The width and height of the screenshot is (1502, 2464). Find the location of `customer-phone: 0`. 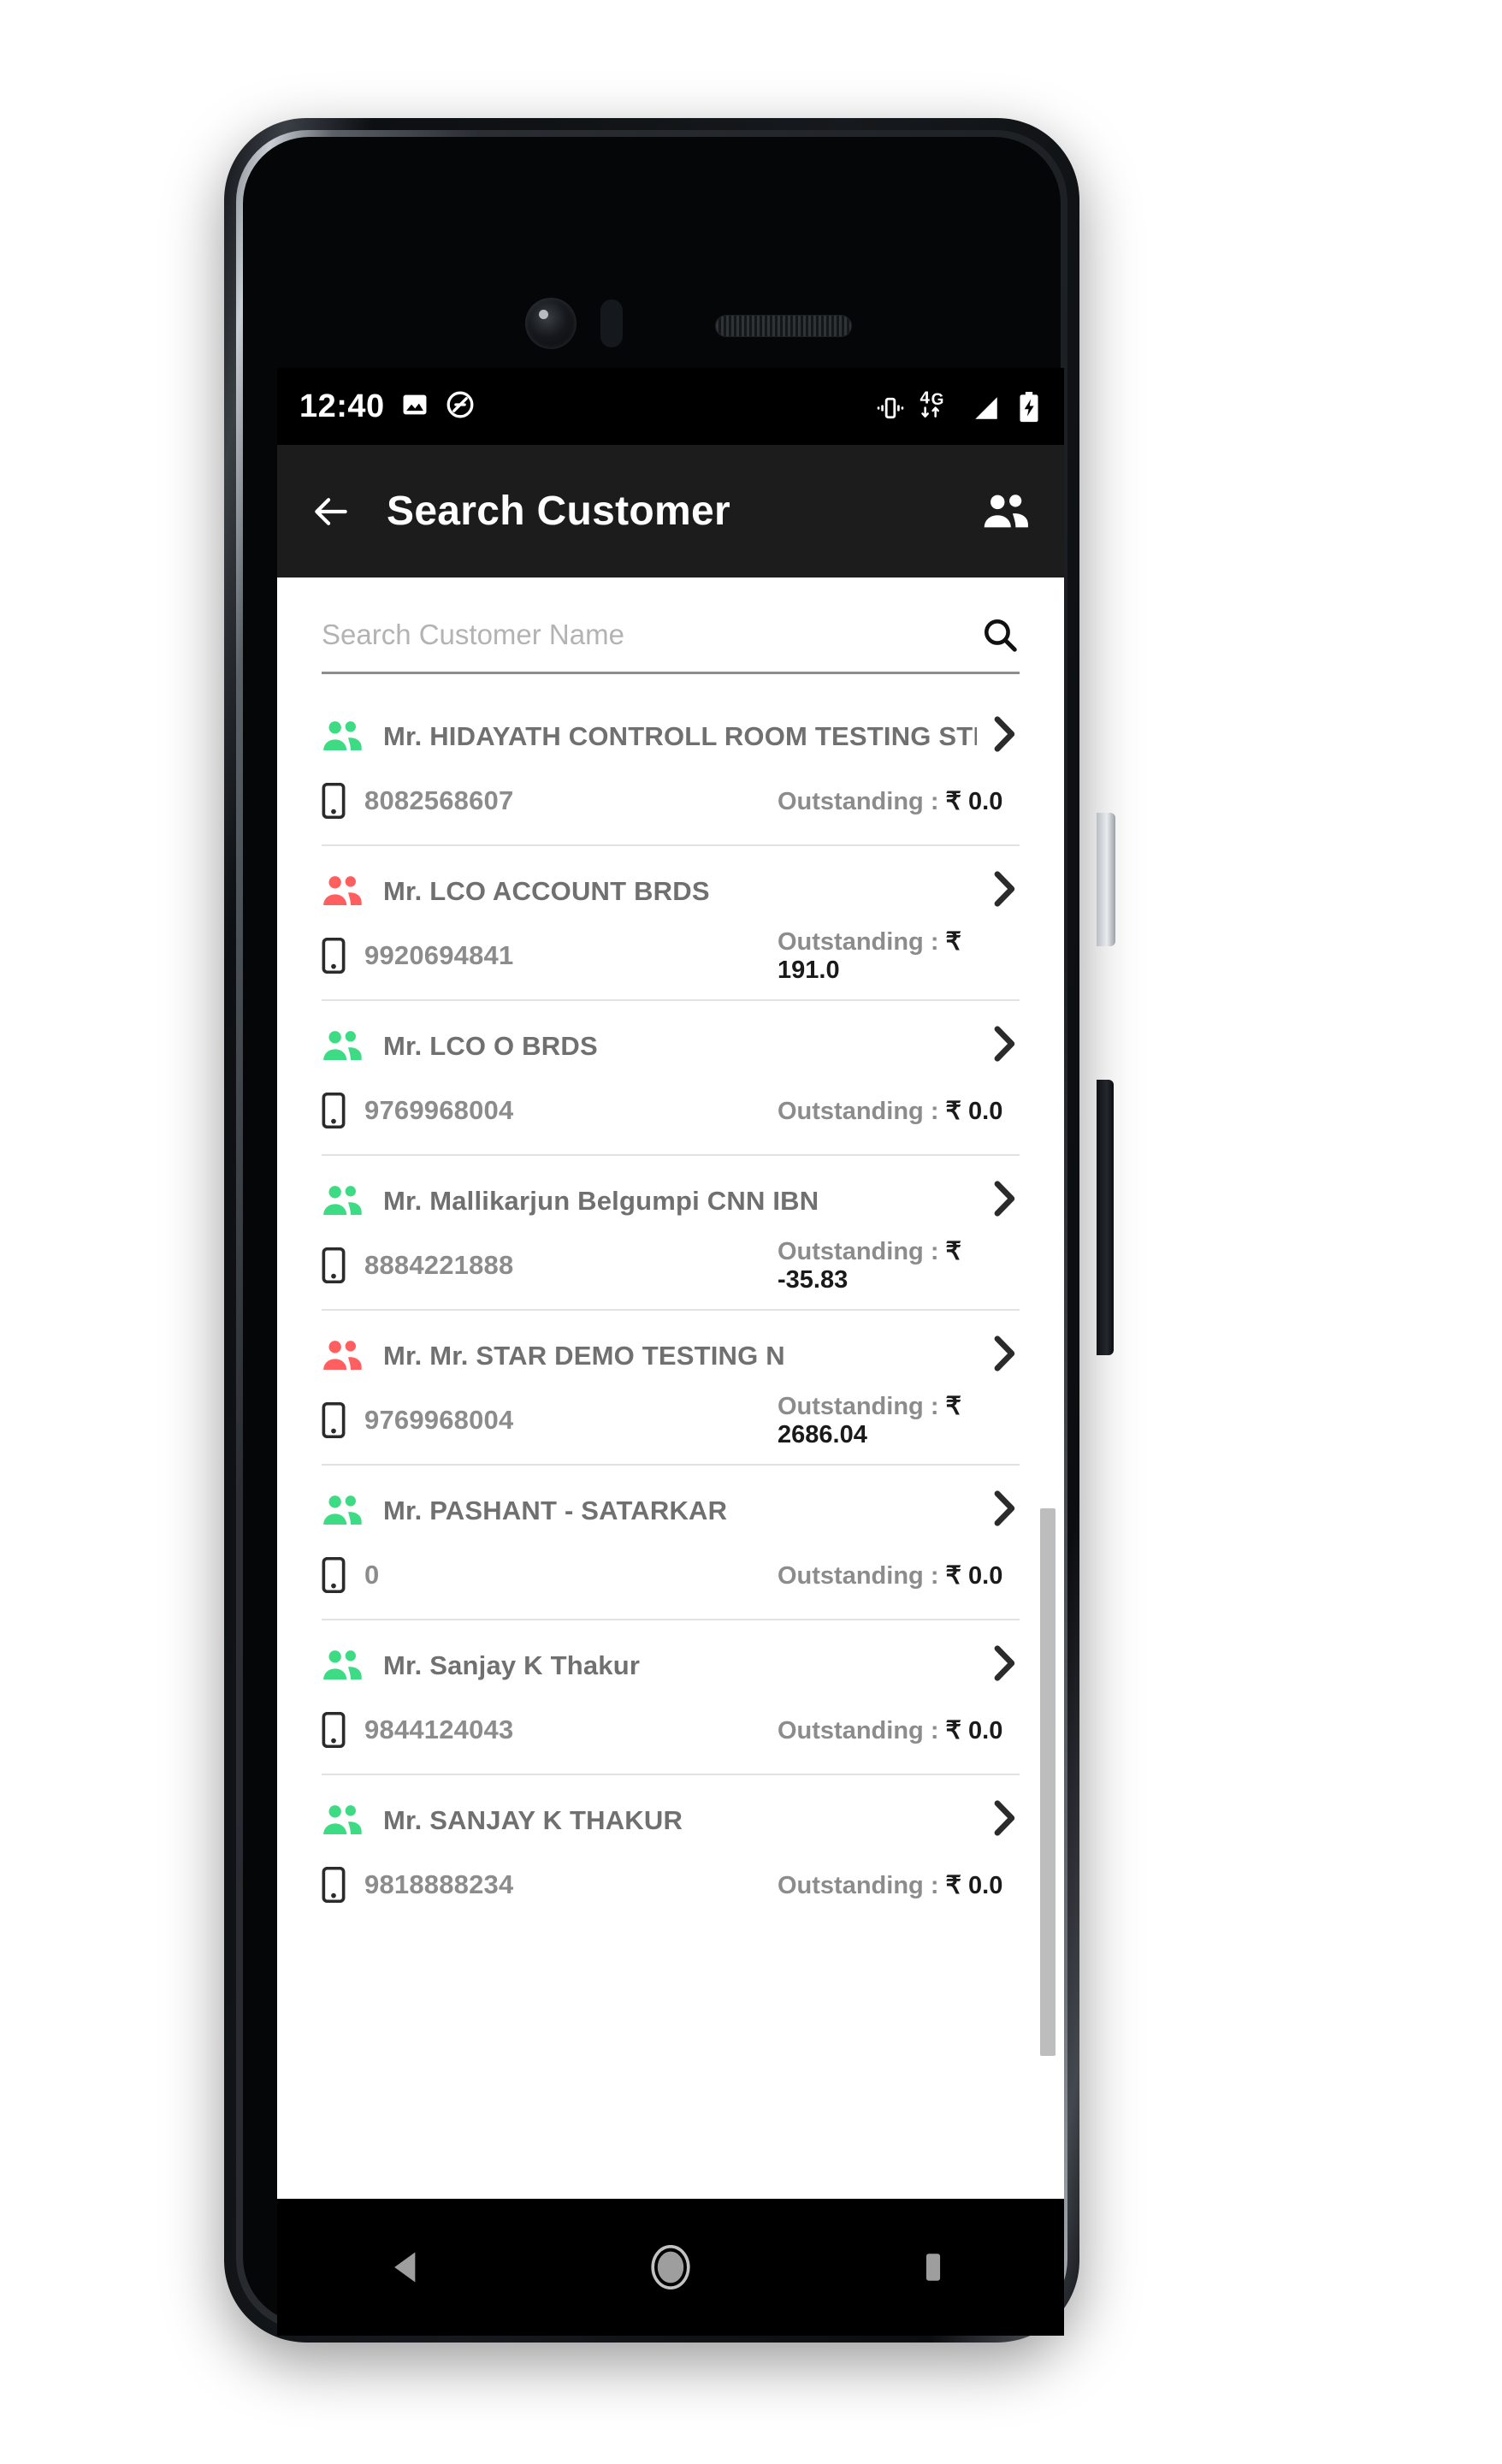

customer-phone: 0 is located at coordinates (372, 1575).